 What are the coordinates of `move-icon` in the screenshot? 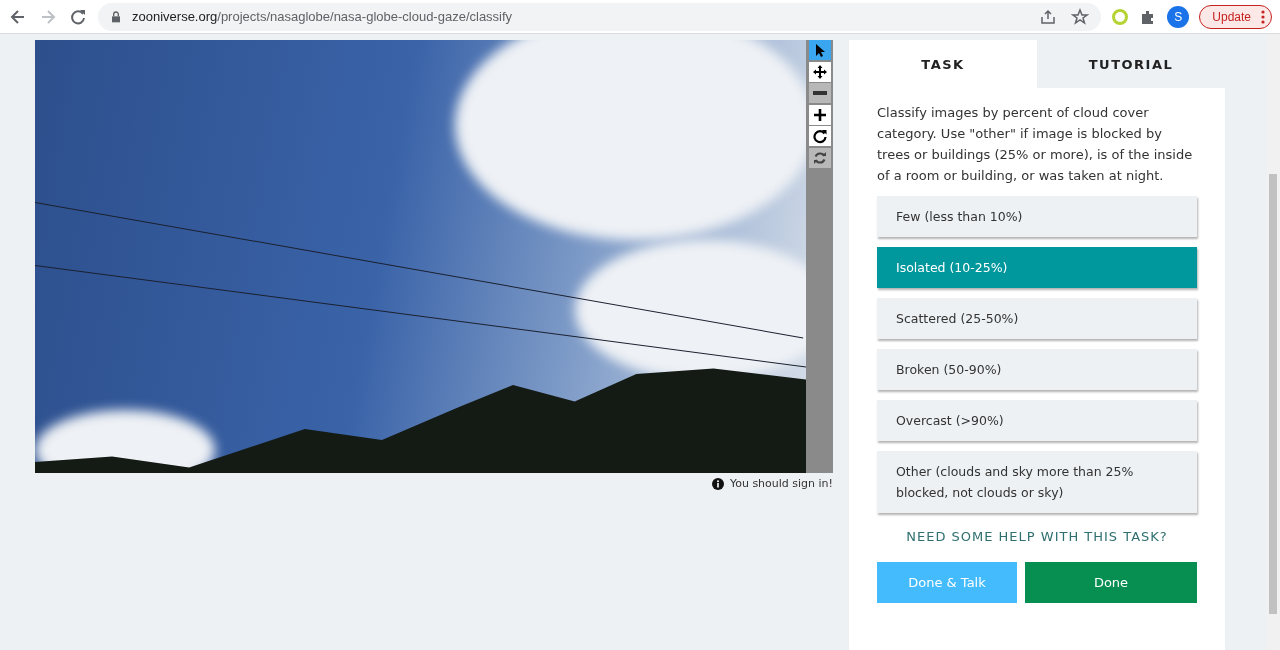 It's located at (819, 71).